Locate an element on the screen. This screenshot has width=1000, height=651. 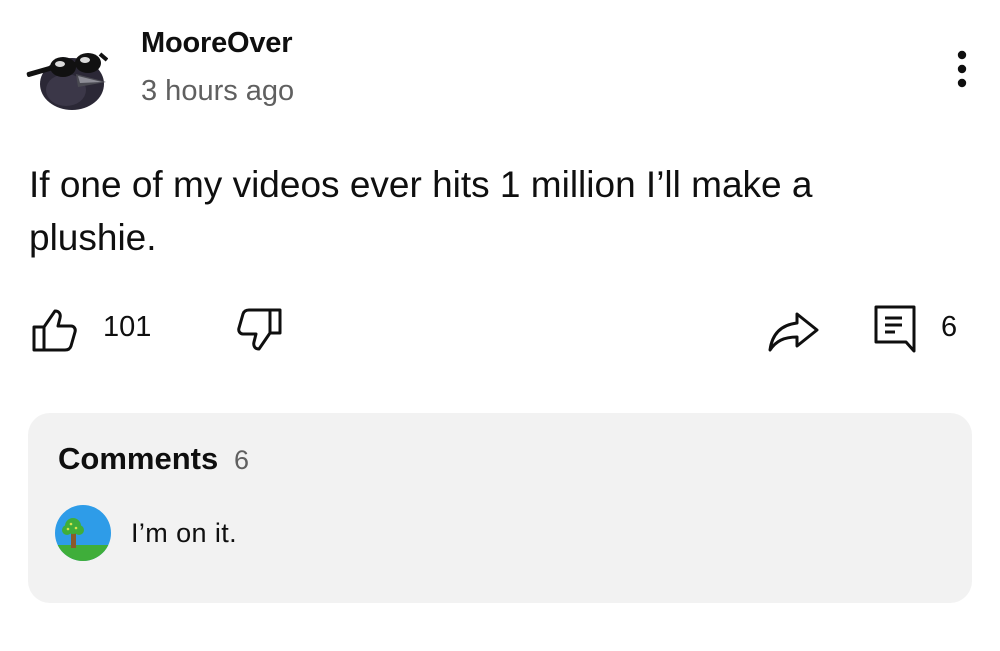
comments-count: 6 is located at coordinates (242, 460).